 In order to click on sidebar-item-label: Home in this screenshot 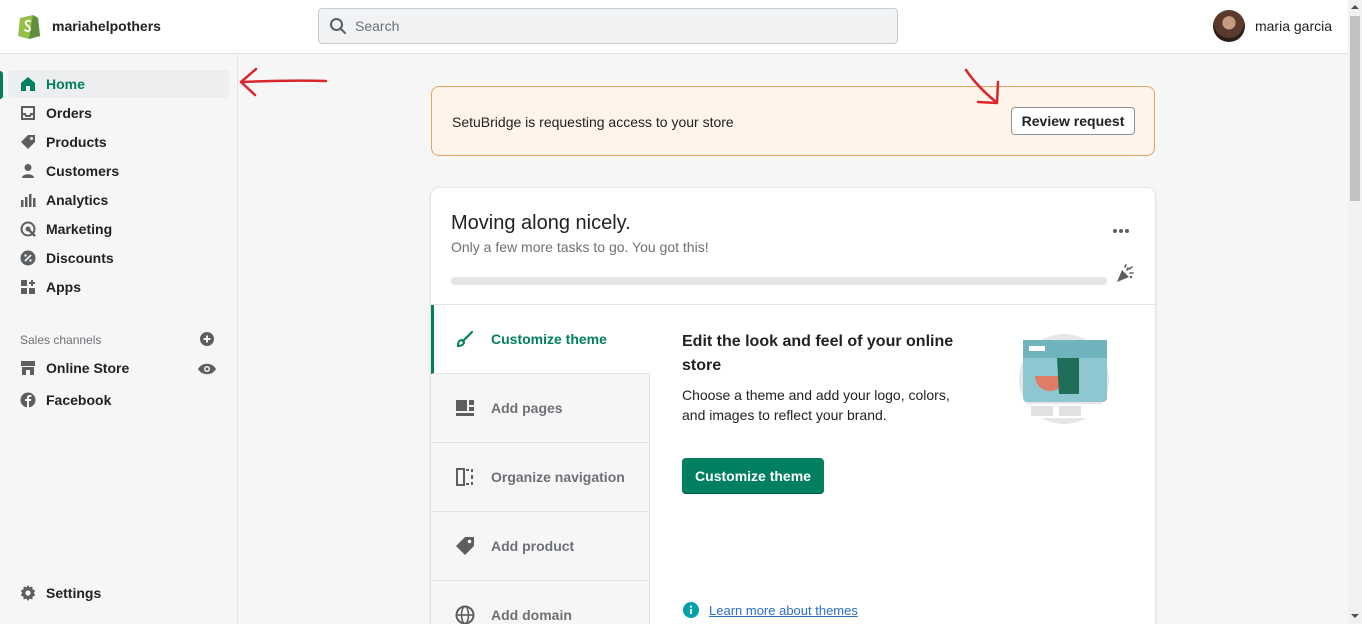, I will do `click(65, 84)`.